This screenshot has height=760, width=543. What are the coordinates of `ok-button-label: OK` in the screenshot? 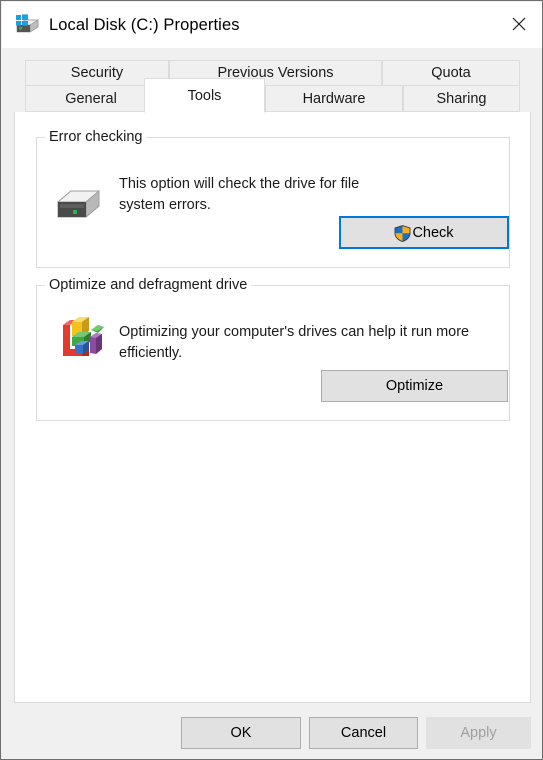 It's located at (241, 733).